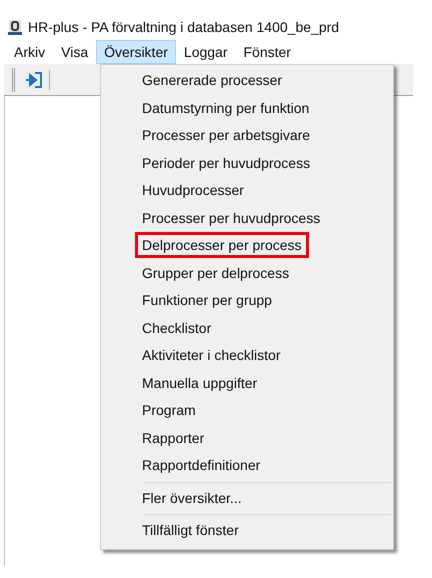 The image size is (432, 578). I want to click on menu-entry: Tillfälligt fönster, so click(247, 530).